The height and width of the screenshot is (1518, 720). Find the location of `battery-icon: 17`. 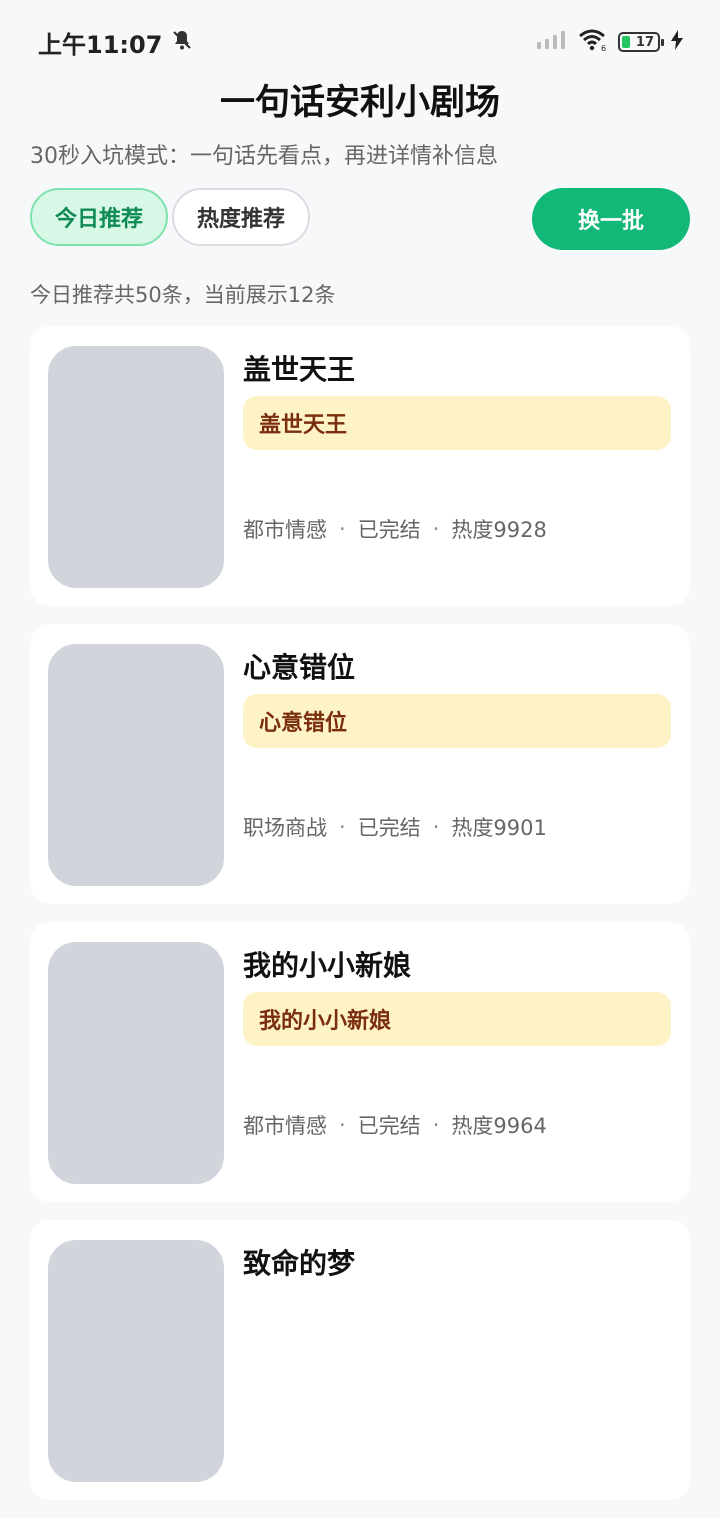

battery-icon: 17 is located at coordinates (641, 42).